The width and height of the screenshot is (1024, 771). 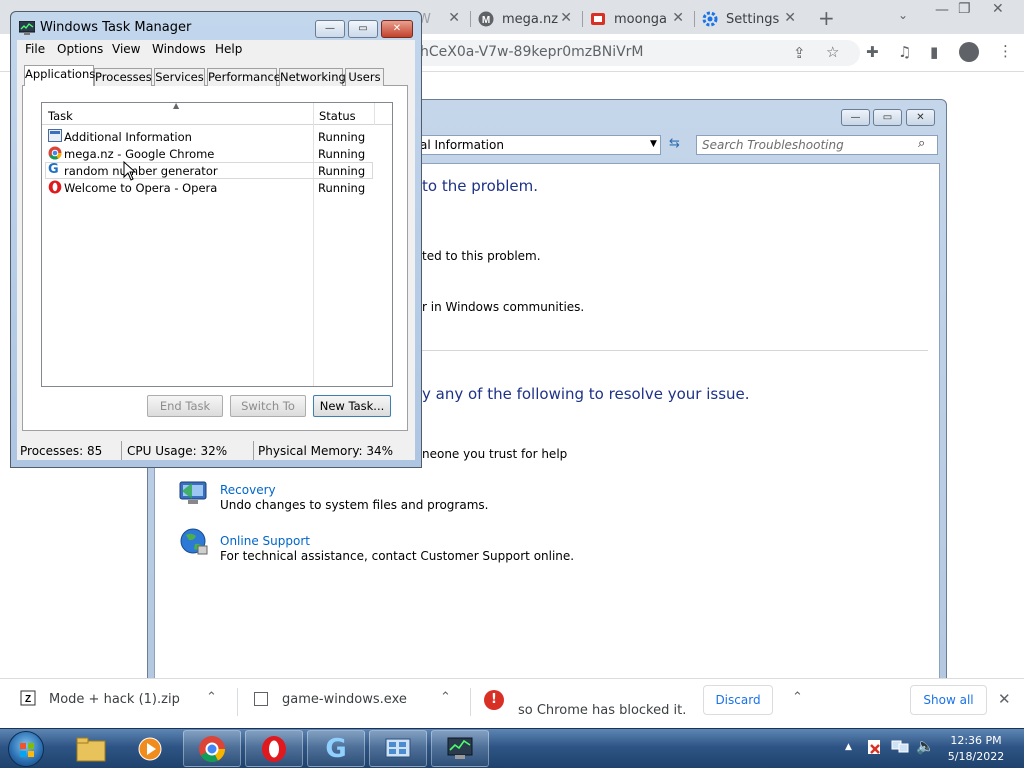 I want to click on network-icon, so click(x=900, y=747).